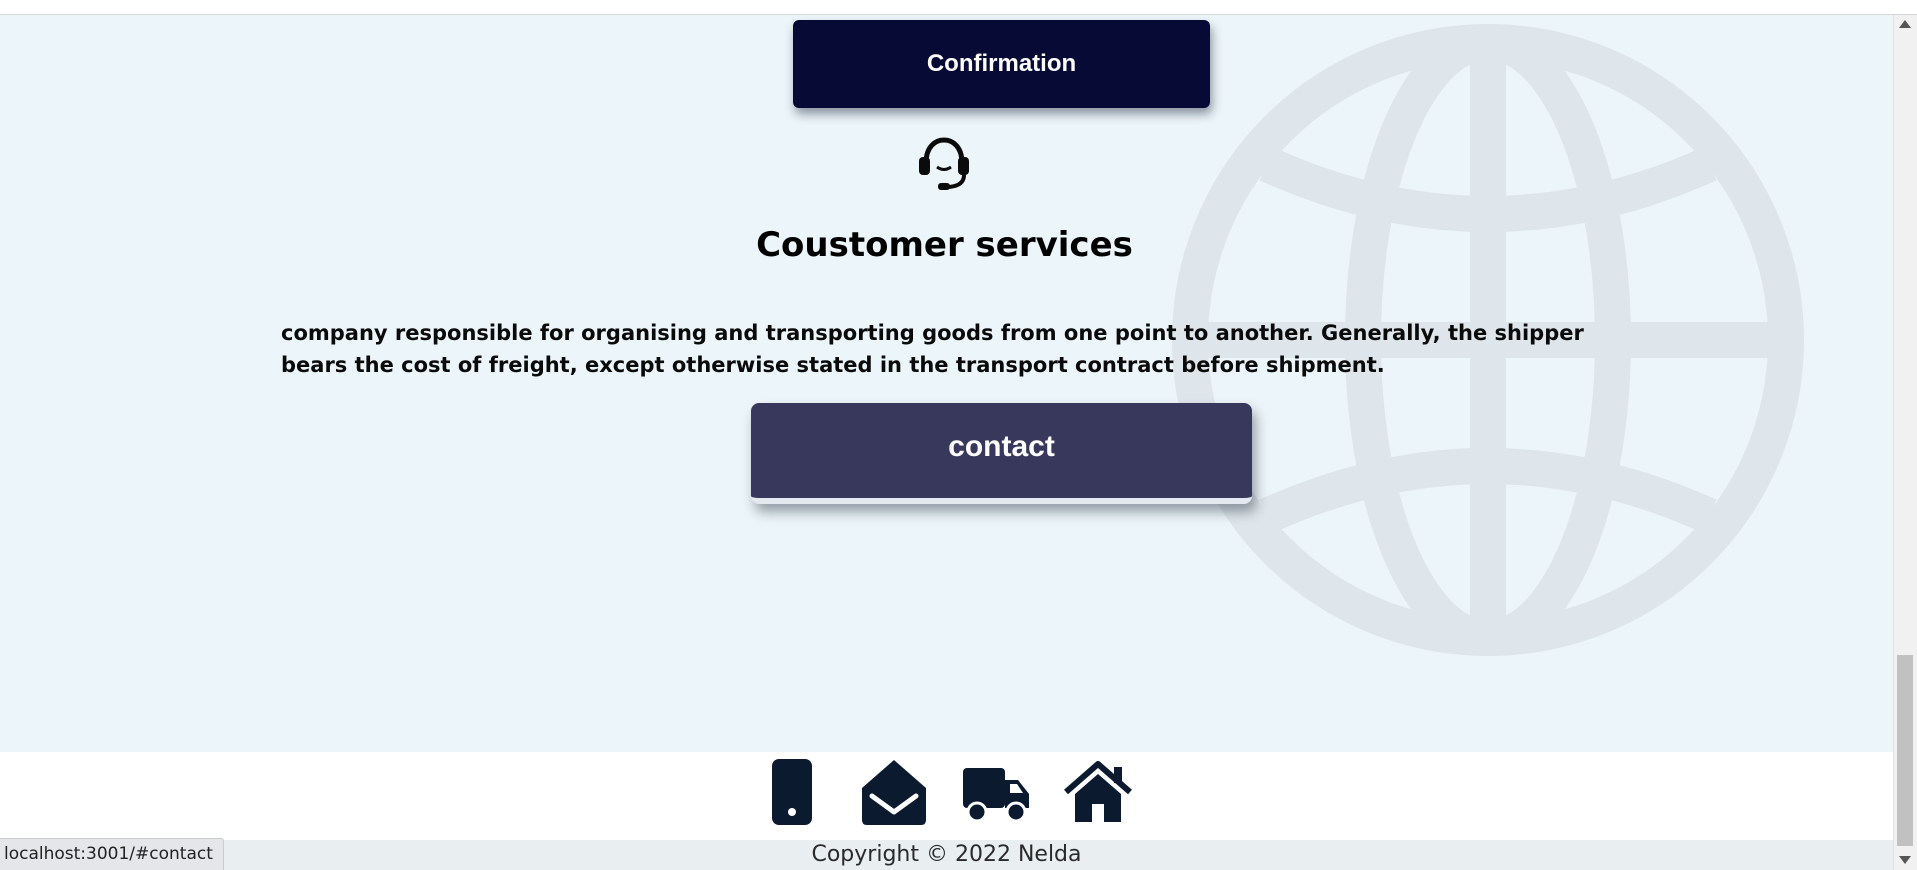 Image resolution: width=1917 pixels, height=870 pixels. Describe the element at coordinates (792, 792) in the screenshot. I see `phone-icon` at that location.